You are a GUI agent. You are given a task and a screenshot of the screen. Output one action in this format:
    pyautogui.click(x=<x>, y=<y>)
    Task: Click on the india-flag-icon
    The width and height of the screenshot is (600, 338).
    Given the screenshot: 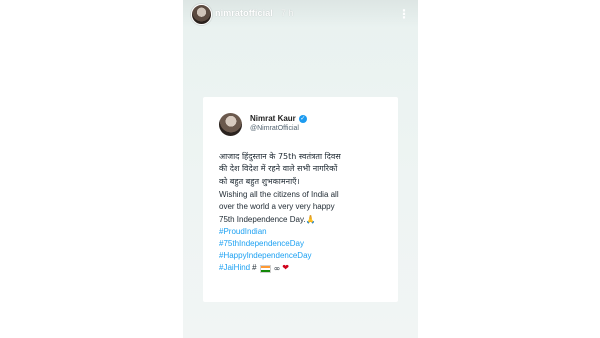 What is the action you would take?
    pyautogui.click(x=265, y=268)
    